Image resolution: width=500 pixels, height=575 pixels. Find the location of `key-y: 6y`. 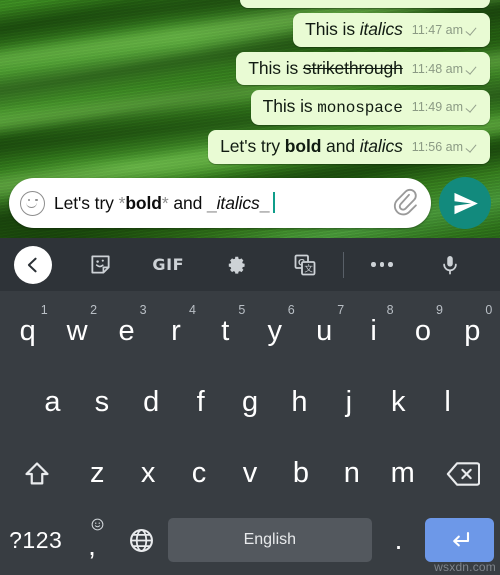

key-y: 6y is located at coordinates (274, 331).